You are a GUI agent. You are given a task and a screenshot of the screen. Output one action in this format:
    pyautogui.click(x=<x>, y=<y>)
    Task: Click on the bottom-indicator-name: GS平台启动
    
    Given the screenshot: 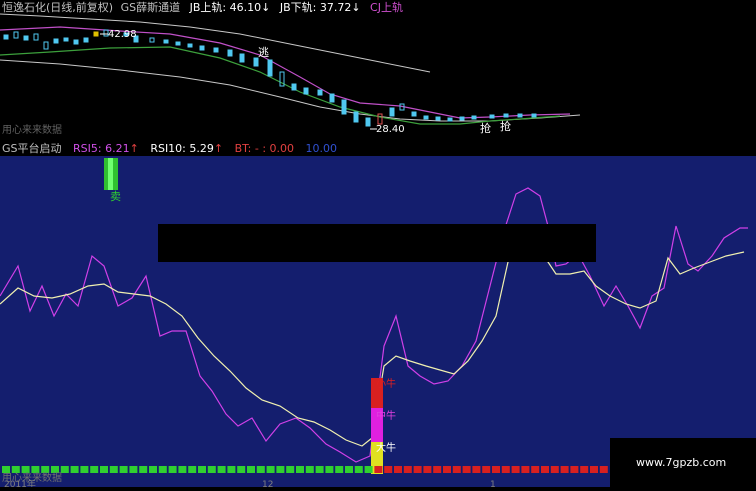 What is the action you would take?
    pyautogui.click(x=32, y=148)
    